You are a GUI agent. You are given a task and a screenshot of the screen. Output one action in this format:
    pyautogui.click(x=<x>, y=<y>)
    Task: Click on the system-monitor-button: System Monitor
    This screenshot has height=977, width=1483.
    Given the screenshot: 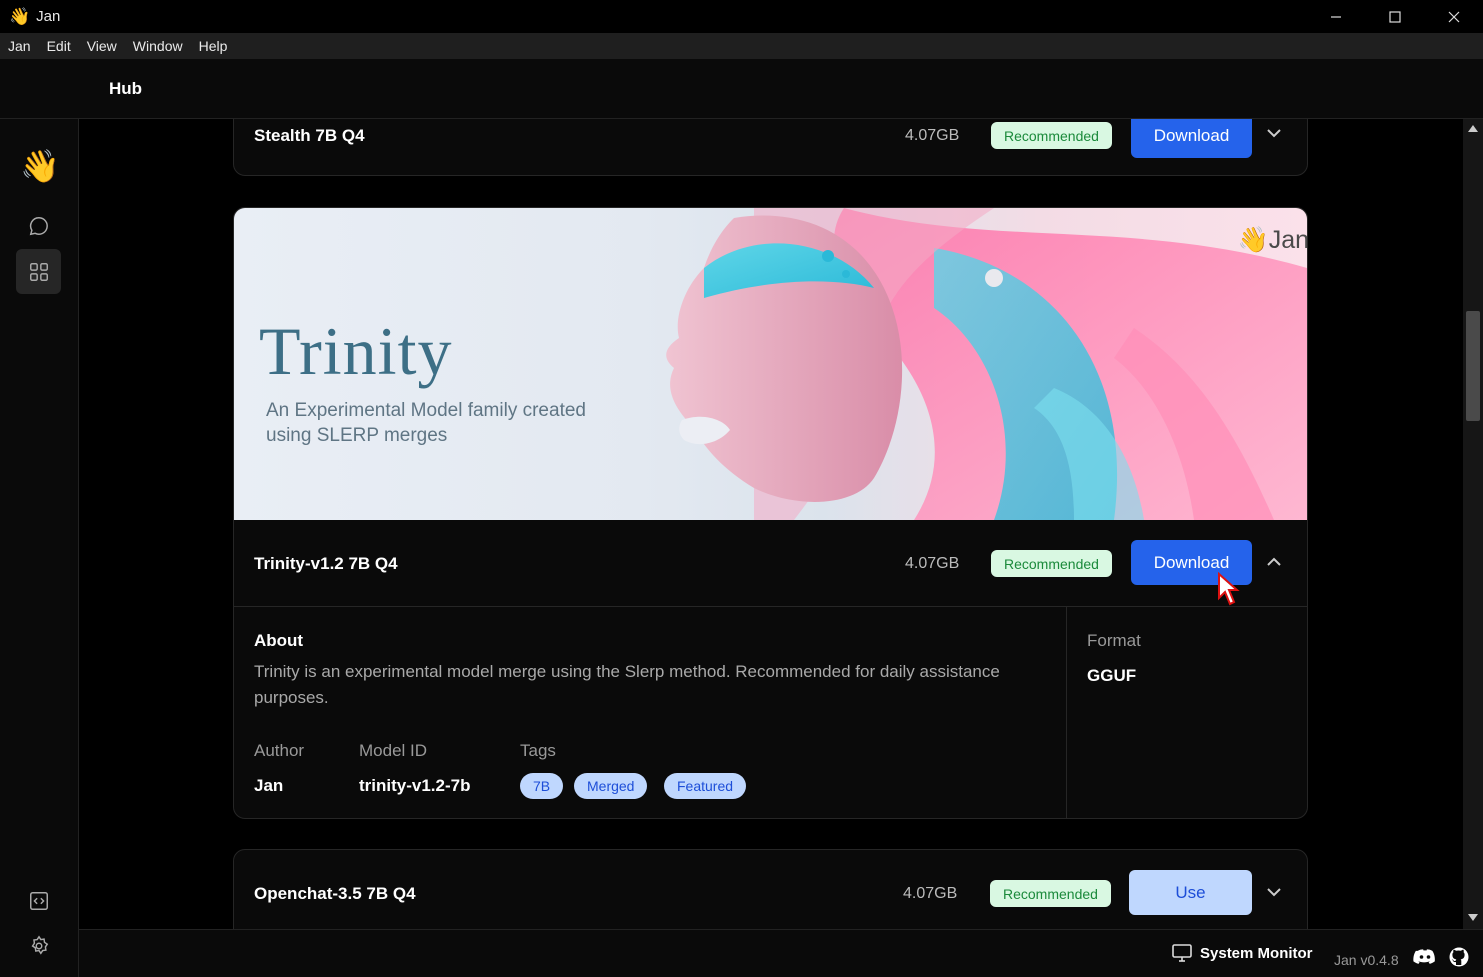 What is the action you would take?
    pyautogui.click(x=1242, y=953)
    